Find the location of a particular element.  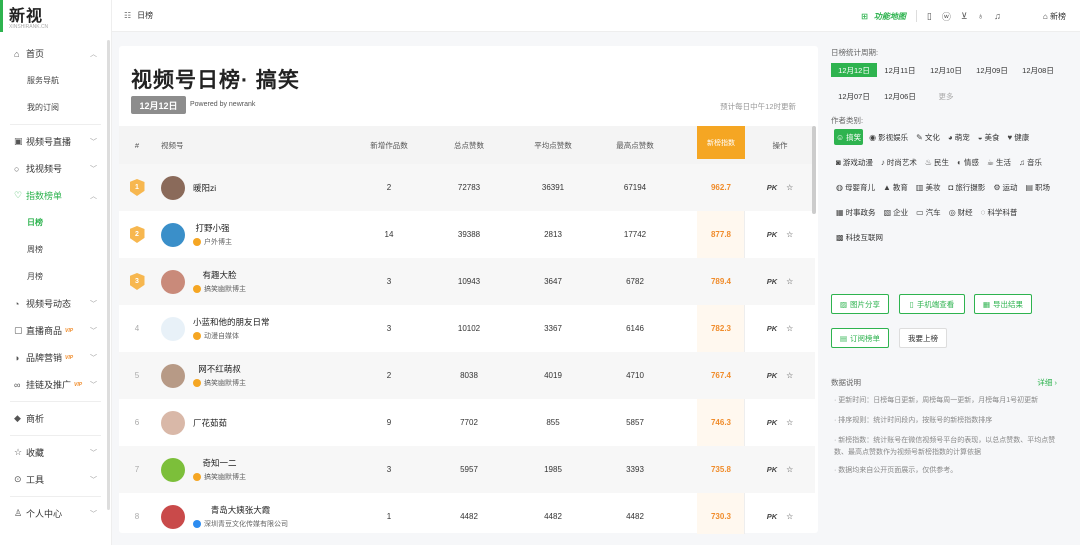

category-option: ♪ 时尚艺术 is located at coordinates (899, 162).